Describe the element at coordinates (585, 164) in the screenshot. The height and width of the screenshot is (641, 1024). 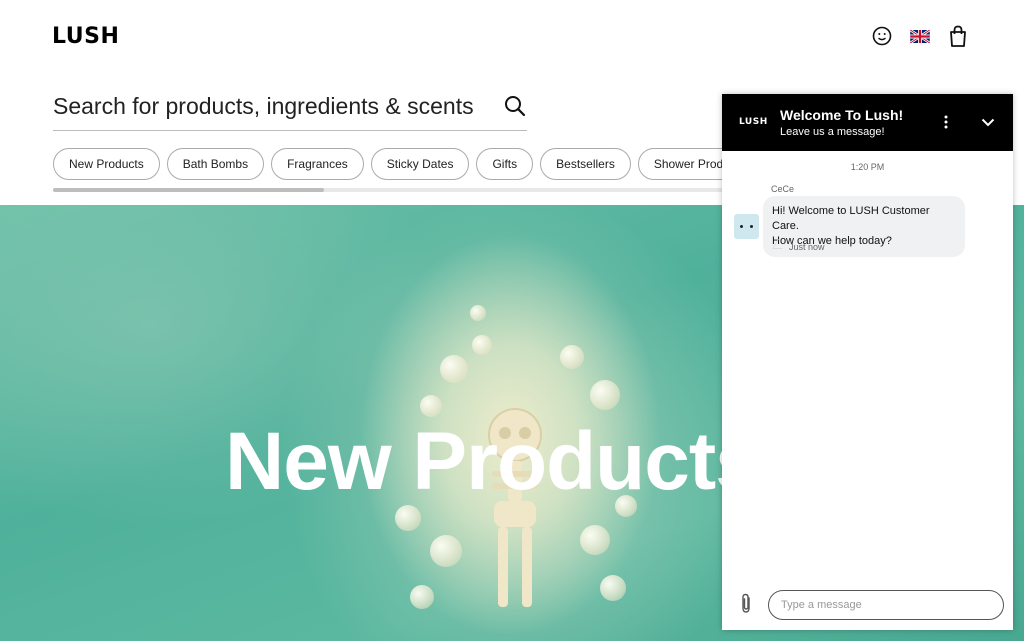
I see `chip-bestsellers: Bestsellers` at that location.